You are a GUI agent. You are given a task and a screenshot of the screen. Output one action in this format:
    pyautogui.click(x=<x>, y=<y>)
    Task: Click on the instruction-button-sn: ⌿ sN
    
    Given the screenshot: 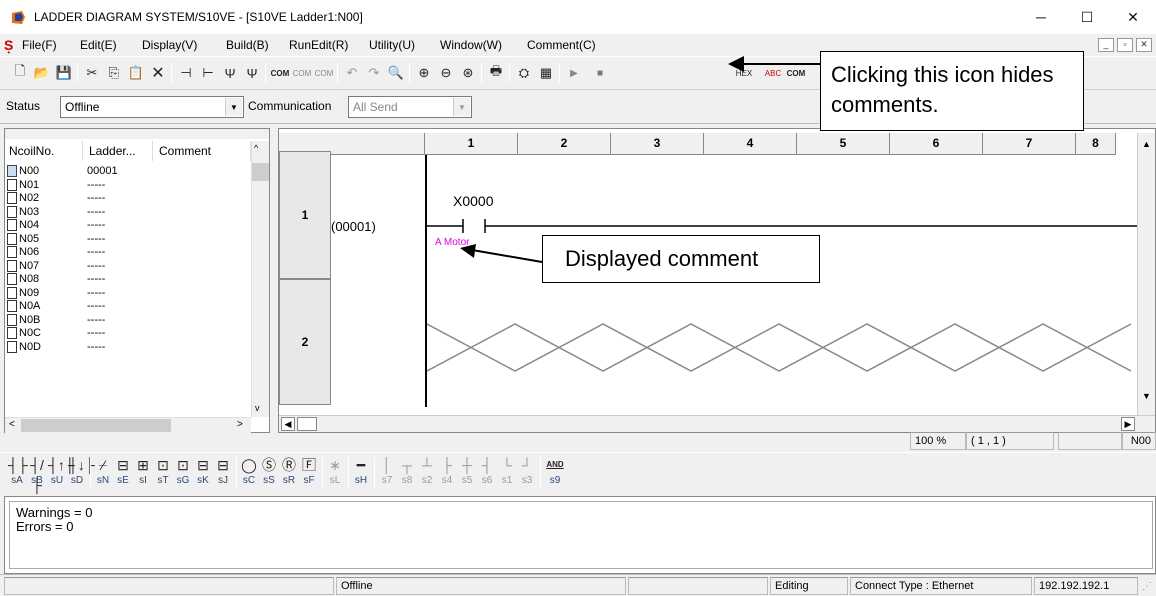 What is the action you would take?
    pyautogui.click(x=103, y=470)
    